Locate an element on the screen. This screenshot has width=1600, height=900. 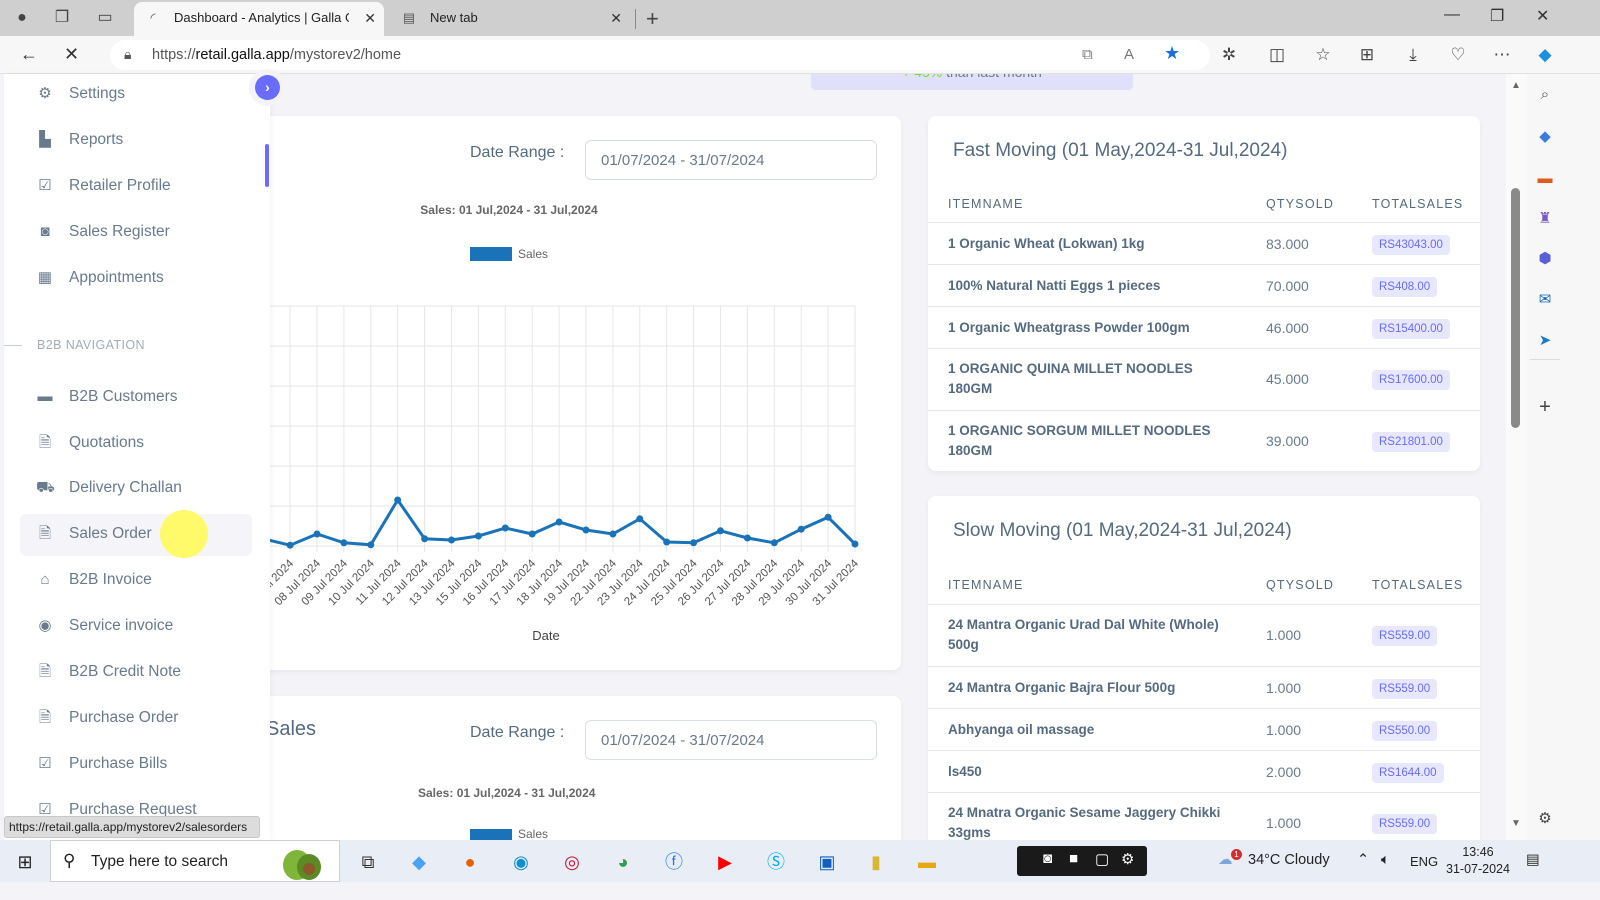
stop-loading-button: ✕ is located at coordinates (71, 54).